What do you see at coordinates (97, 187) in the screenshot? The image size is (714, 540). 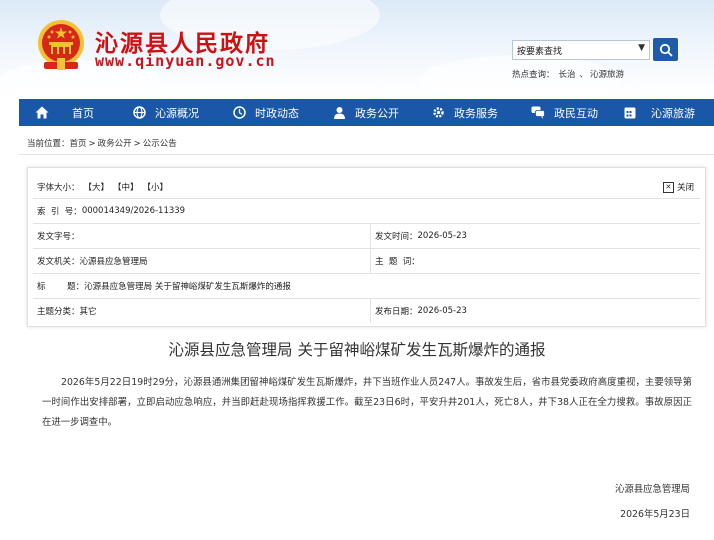 I see `font-large-button: 【大】` at bounding box center [97, 187].